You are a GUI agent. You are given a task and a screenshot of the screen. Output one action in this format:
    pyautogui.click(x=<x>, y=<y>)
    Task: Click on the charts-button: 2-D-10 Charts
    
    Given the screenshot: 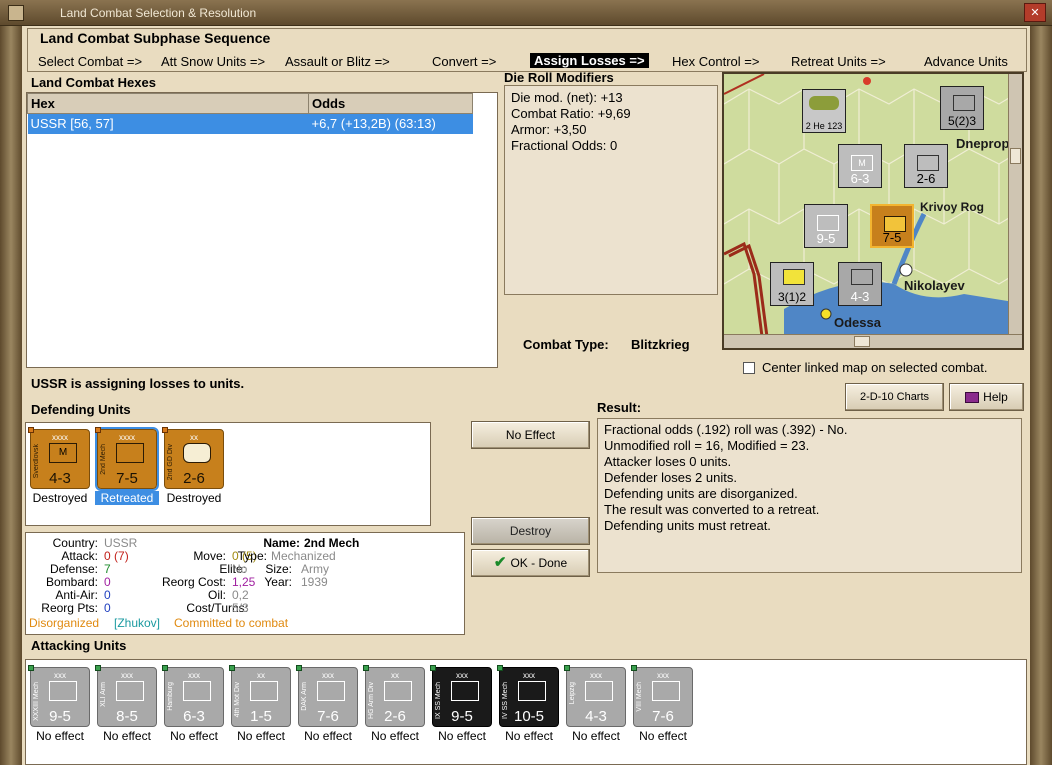 What is the action you would take?
    pyautogui.click(x=894, y=397)
    